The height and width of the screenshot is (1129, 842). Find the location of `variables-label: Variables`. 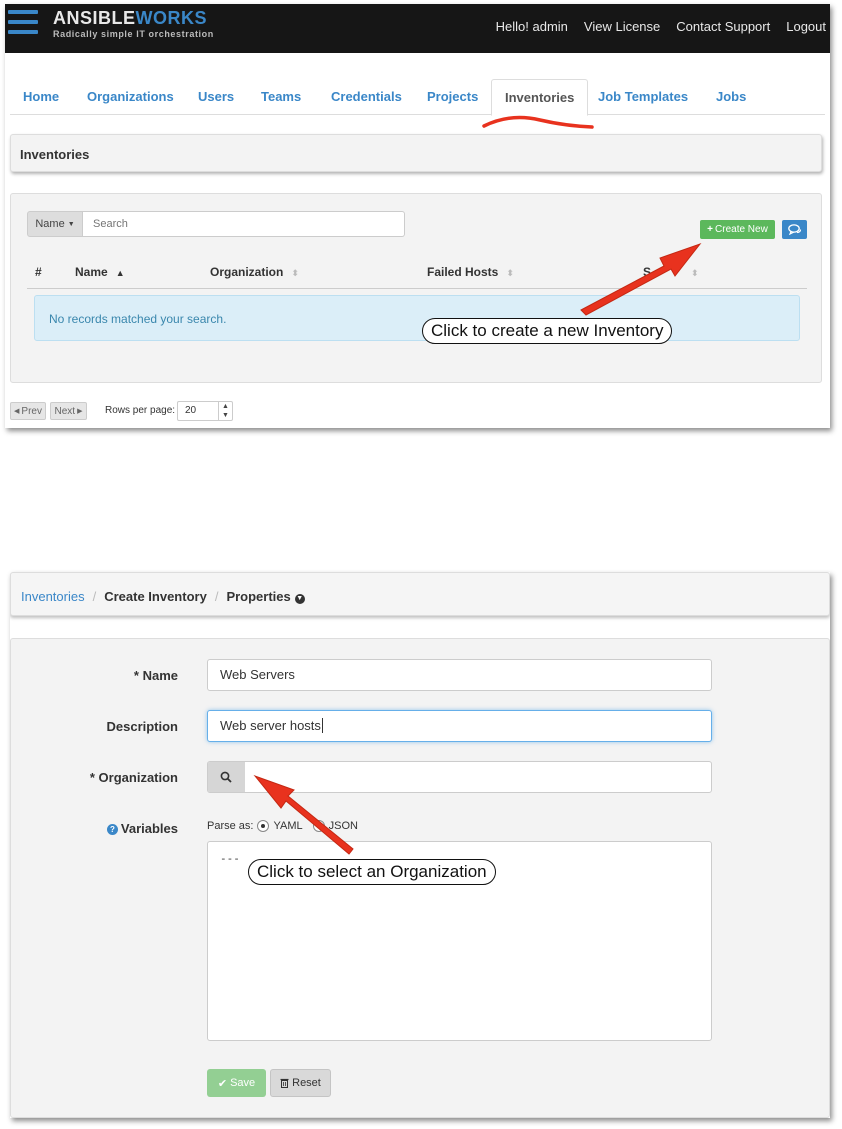

variables-label: Variables is located at coordinates (149, 828).